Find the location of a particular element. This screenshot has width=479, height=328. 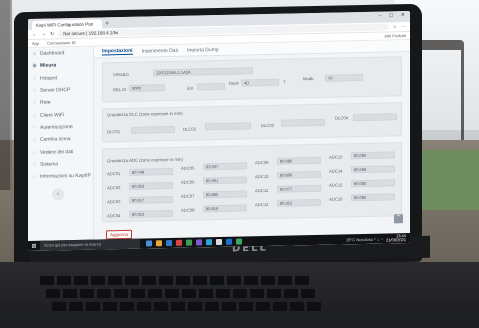

adc-input: 80.991 is located at coordinates (225, 180).